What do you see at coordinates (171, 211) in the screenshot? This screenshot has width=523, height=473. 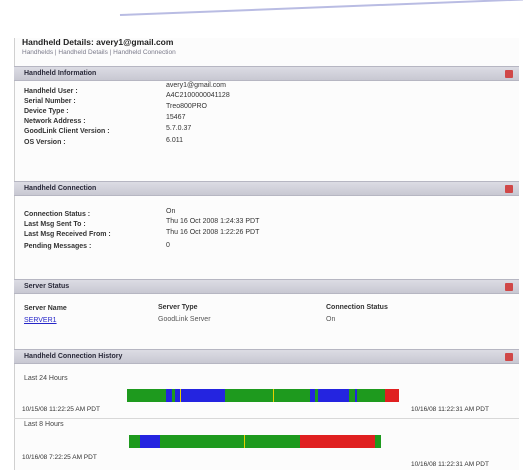 I see `connection-status-value: On` at bounding box center [171, 211].